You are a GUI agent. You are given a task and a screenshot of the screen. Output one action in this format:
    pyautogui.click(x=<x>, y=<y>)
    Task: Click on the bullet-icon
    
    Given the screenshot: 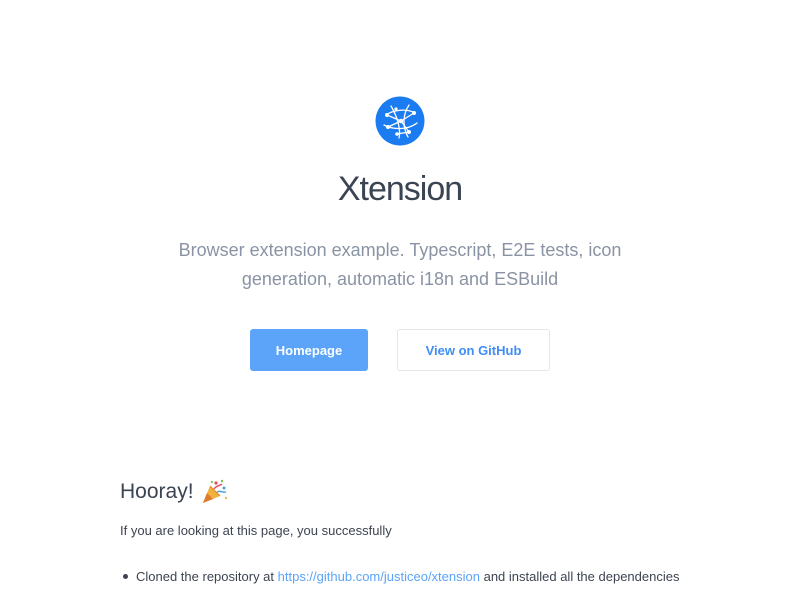 What is the action you would take?
    pyautogui.click(x=125, y=576)
    